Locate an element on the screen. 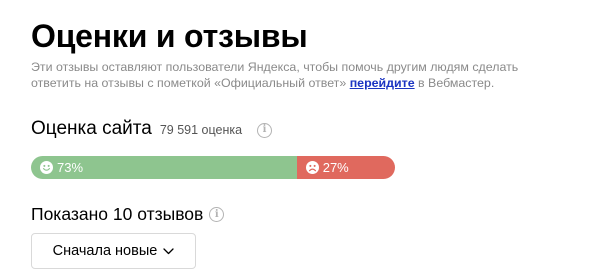  sort-label: Сначала новые is located at coordinates (105, 251).